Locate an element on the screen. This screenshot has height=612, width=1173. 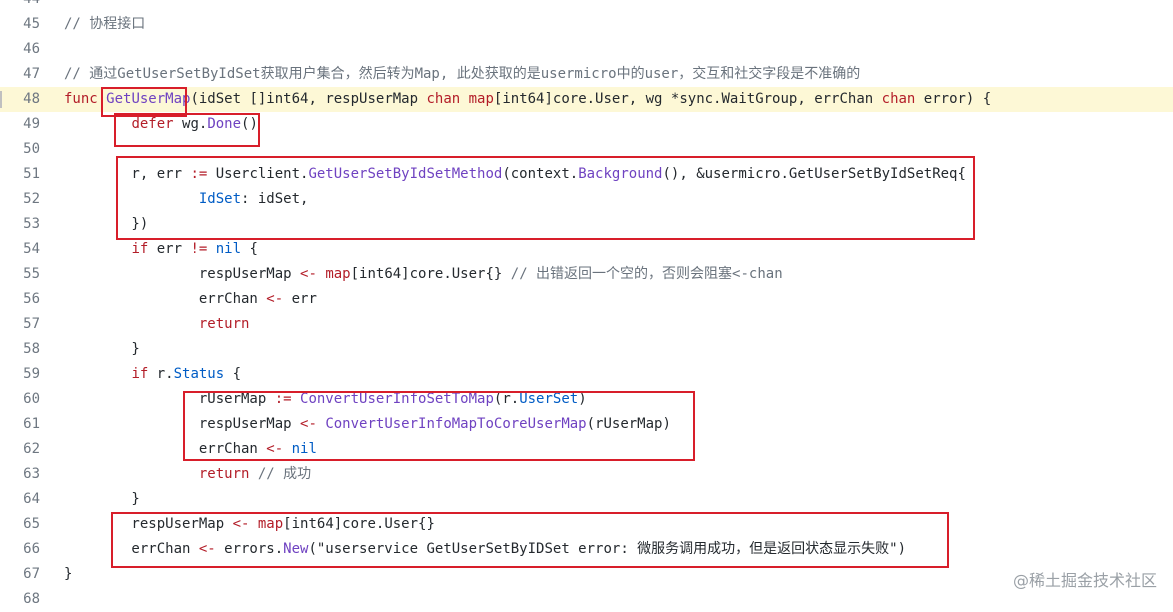
code-line: 68 is located at coordinates (586, 599).